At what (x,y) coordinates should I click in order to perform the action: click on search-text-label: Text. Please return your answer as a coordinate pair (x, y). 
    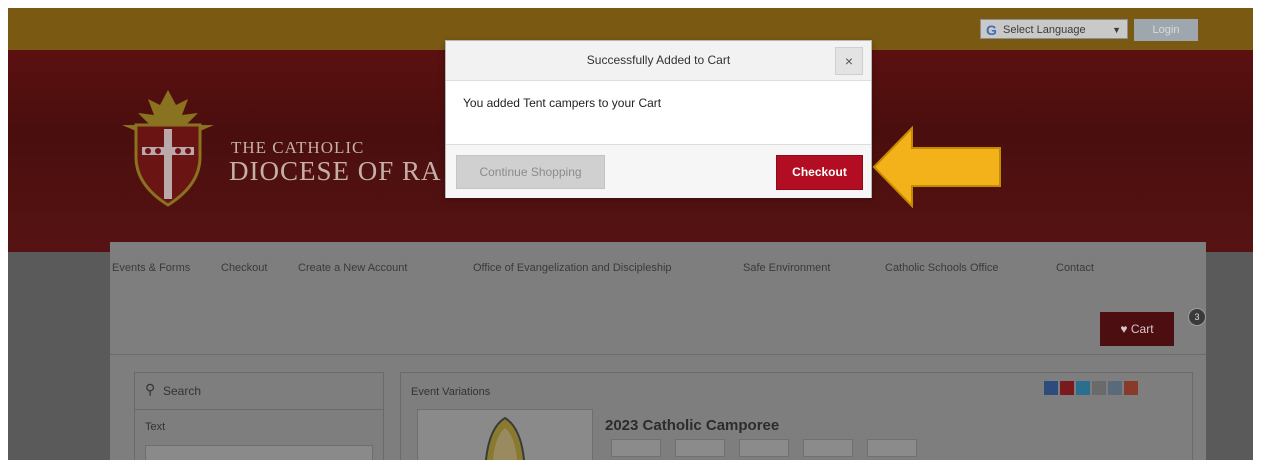
    Looking at the image, I should click on (155, 427).